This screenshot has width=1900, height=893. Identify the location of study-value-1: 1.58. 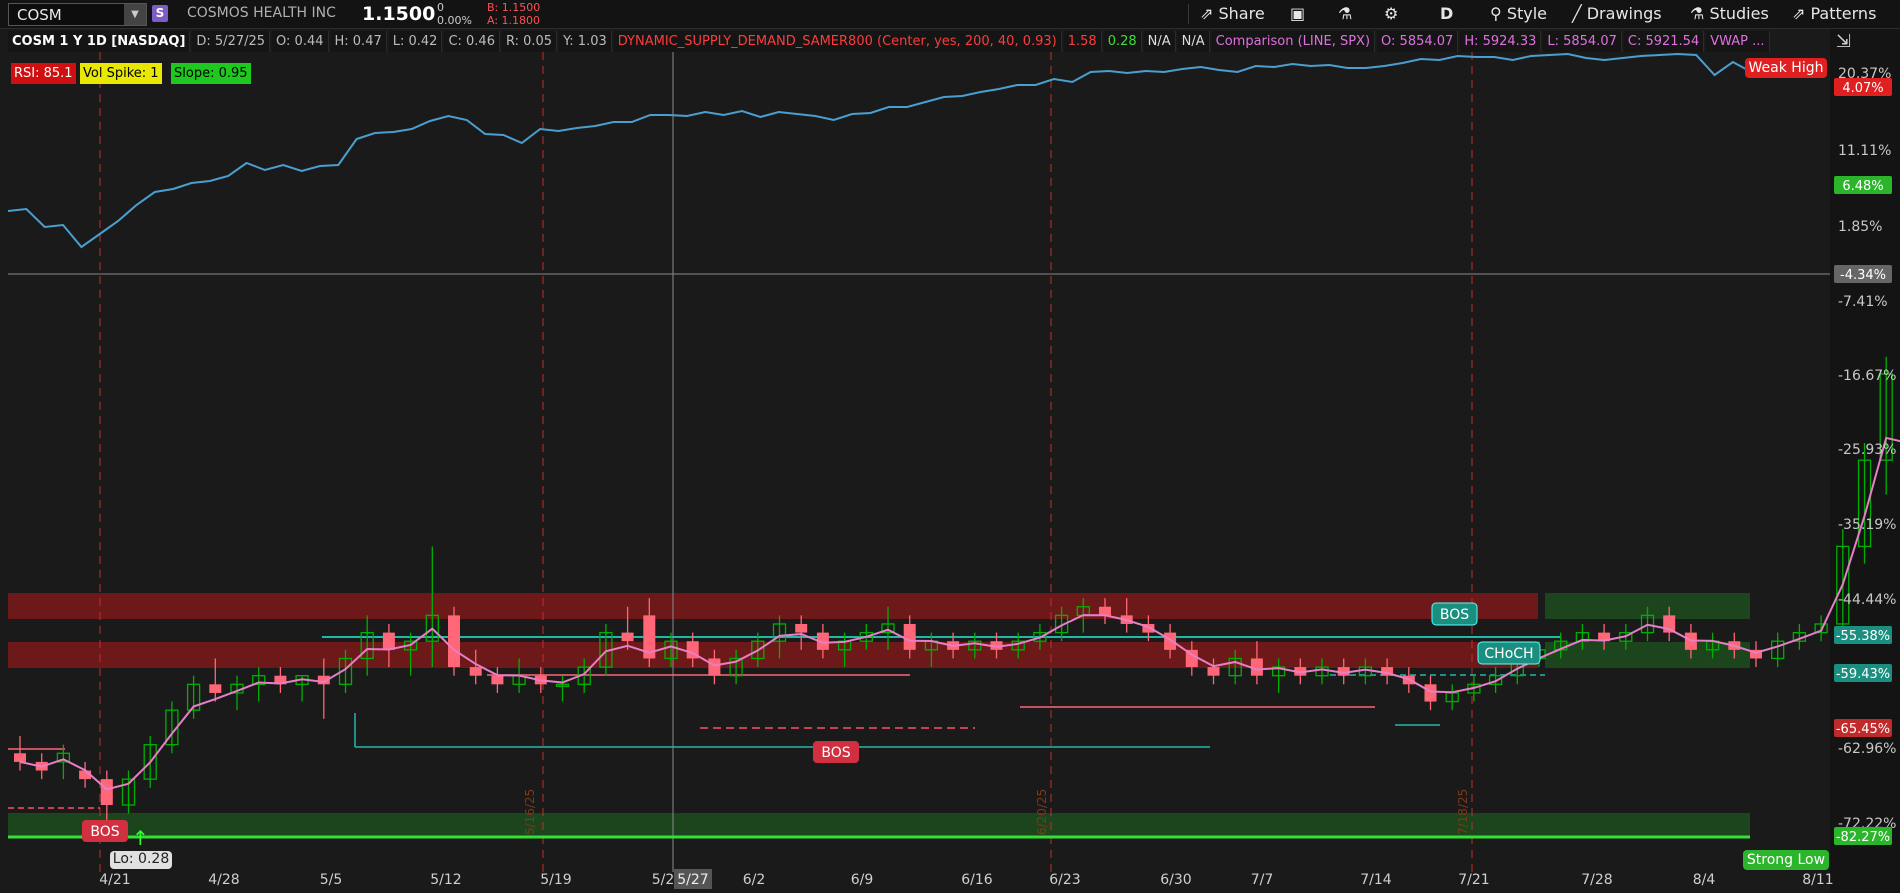
(1082, 41).